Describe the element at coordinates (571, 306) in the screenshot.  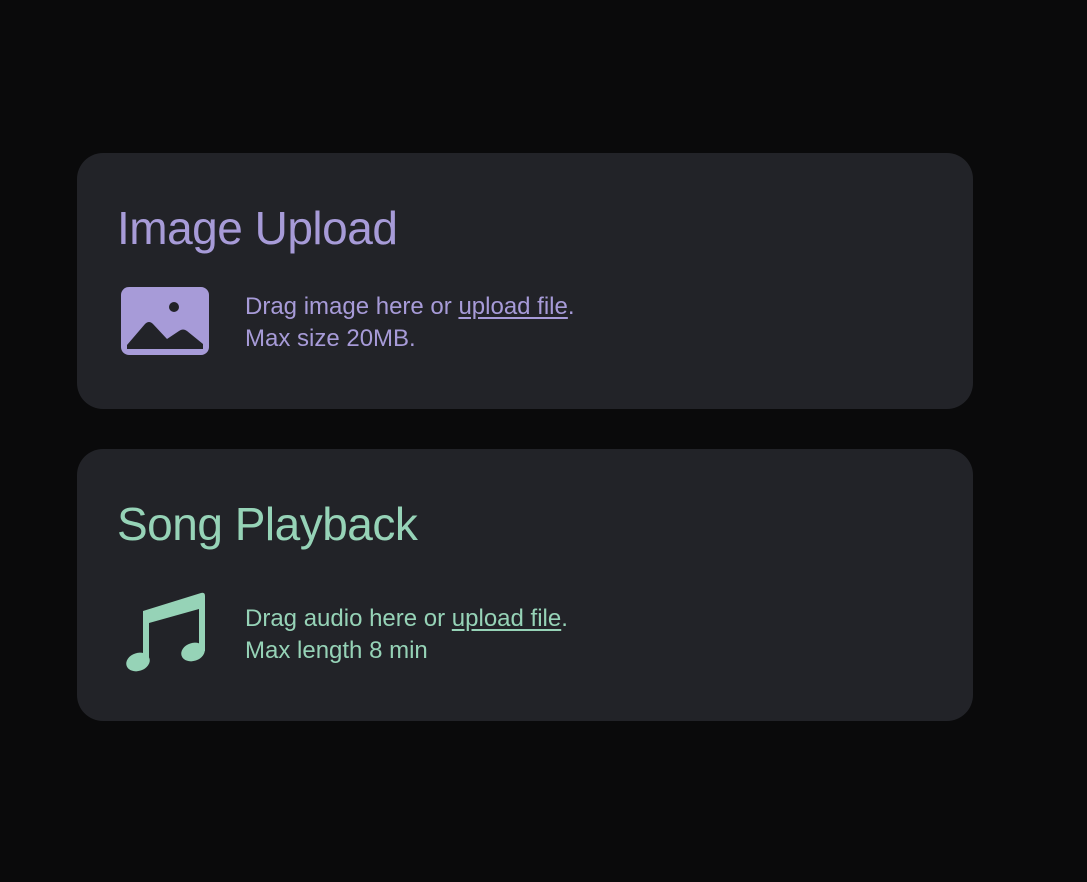
I see `image-drag-period: .` at that location.